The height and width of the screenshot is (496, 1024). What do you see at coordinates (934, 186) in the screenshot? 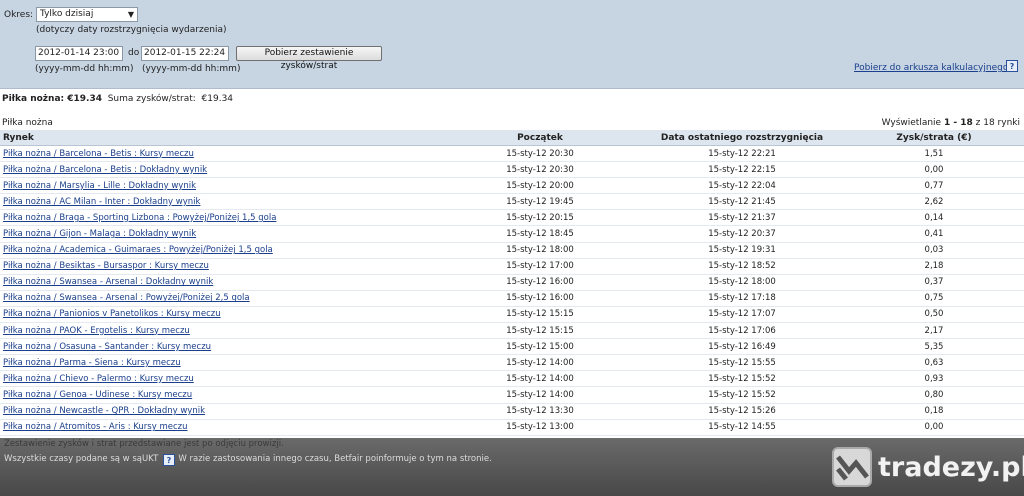
I see `profit-loss-cell: 0,77` at bounding box center [934, 186].